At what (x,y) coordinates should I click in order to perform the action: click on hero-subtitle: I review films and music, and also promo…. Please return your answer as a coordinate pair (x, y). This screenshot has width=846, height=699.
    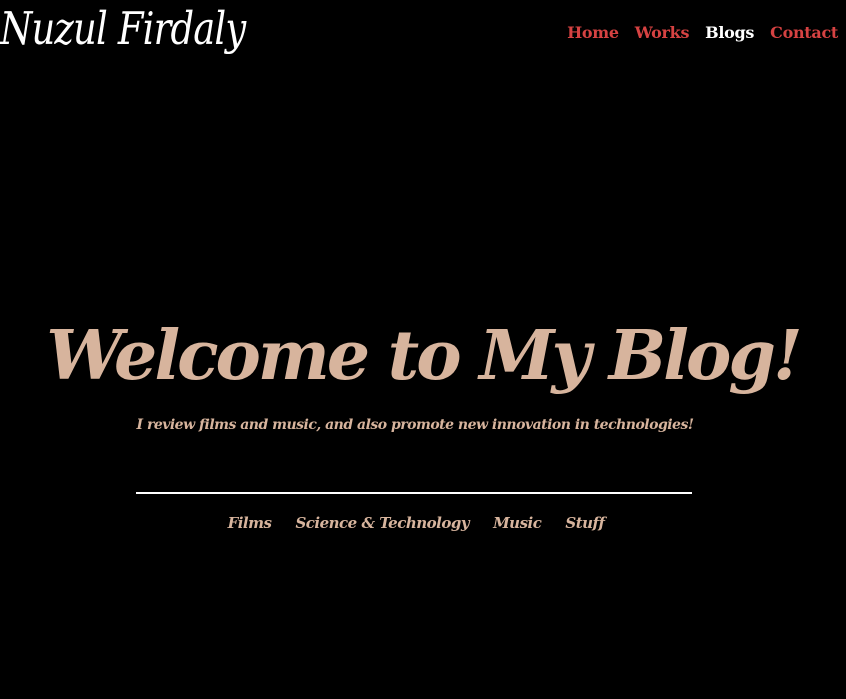
    Looking at the image, I should click on (415, 425).